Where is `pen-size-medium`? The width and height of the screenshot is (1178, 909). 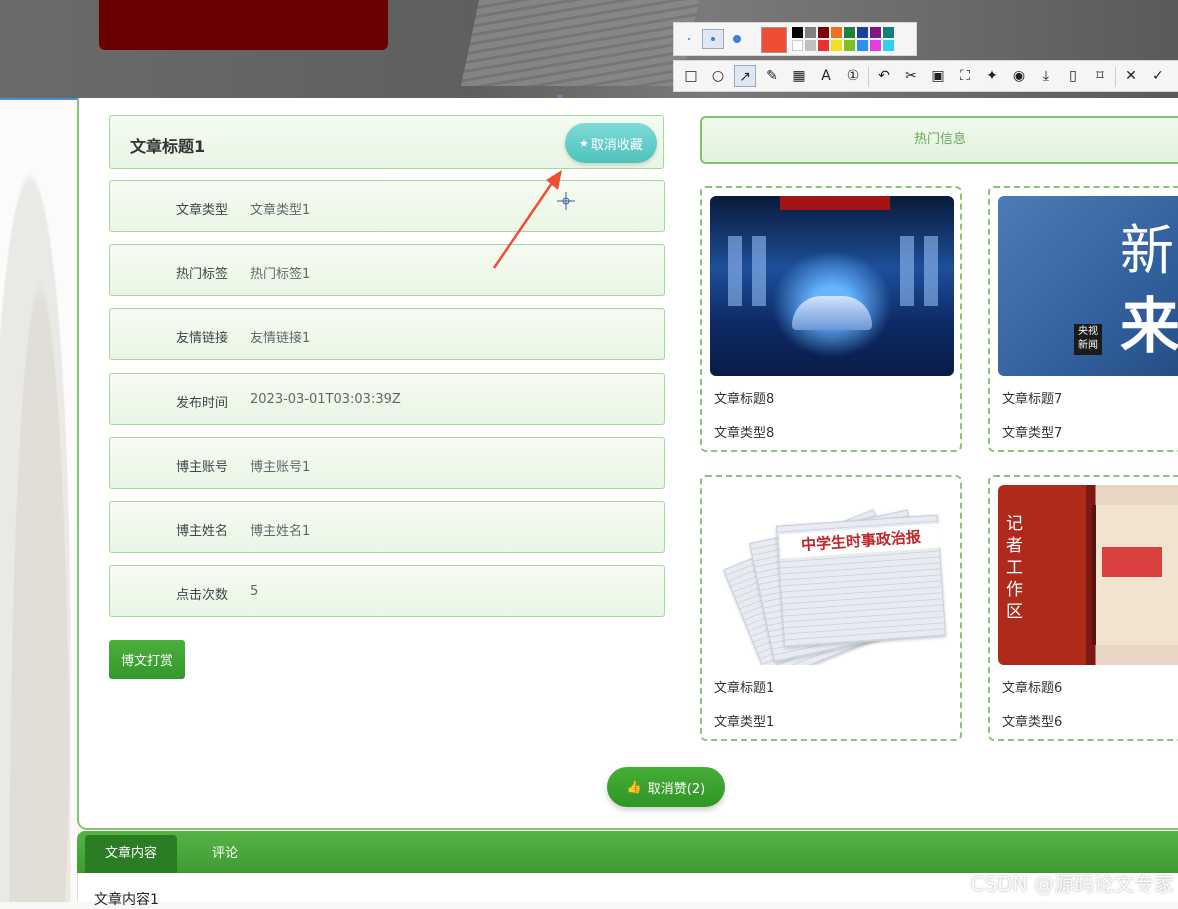 pen-size-medium is located at coordinates (713, 39).